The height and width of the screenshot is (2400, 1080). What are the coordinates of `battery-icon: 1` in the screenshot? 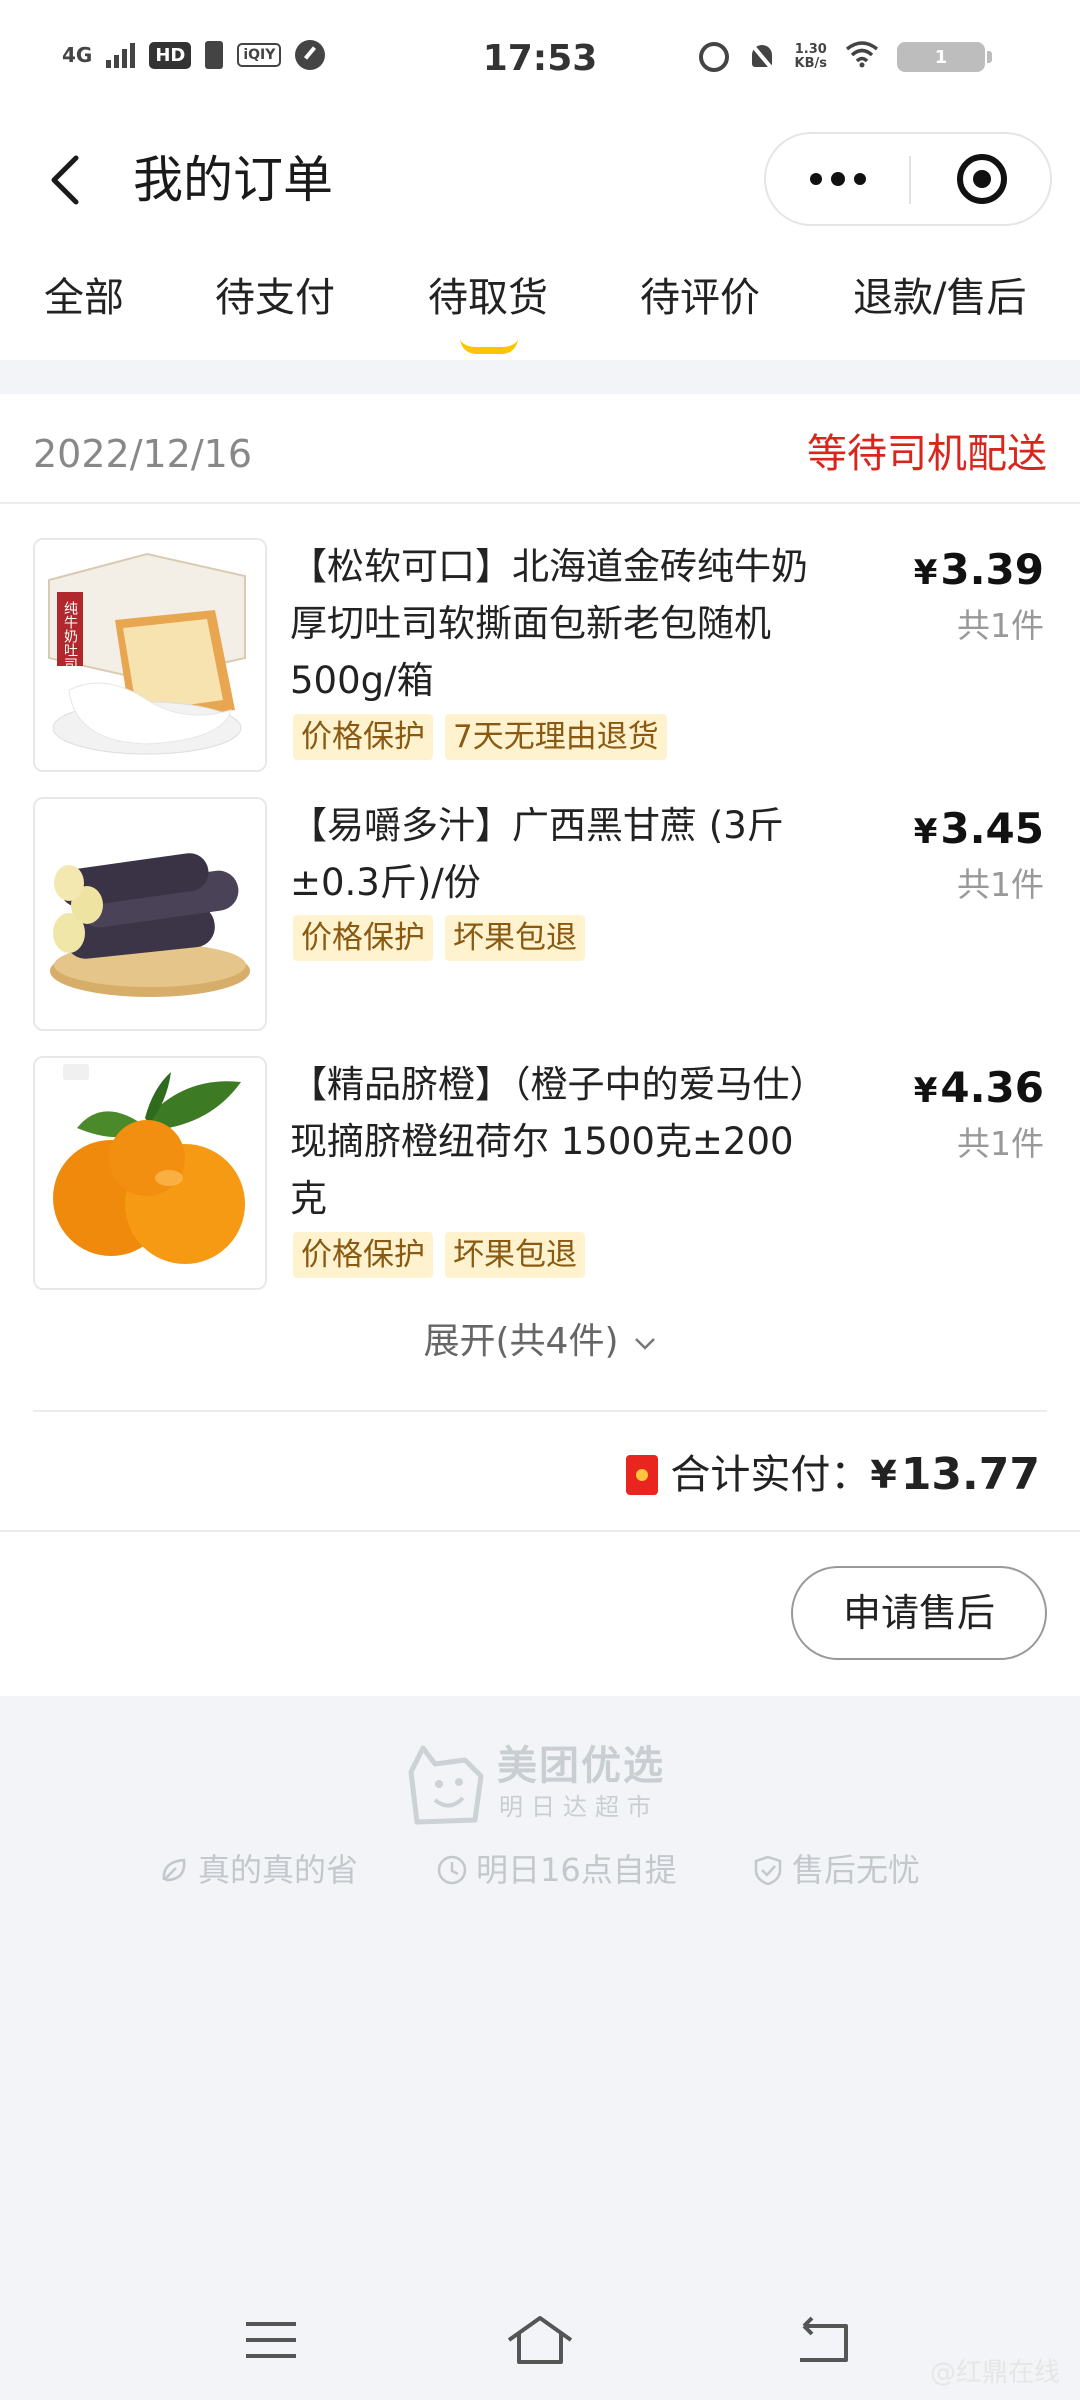 It's located at (944, 57).